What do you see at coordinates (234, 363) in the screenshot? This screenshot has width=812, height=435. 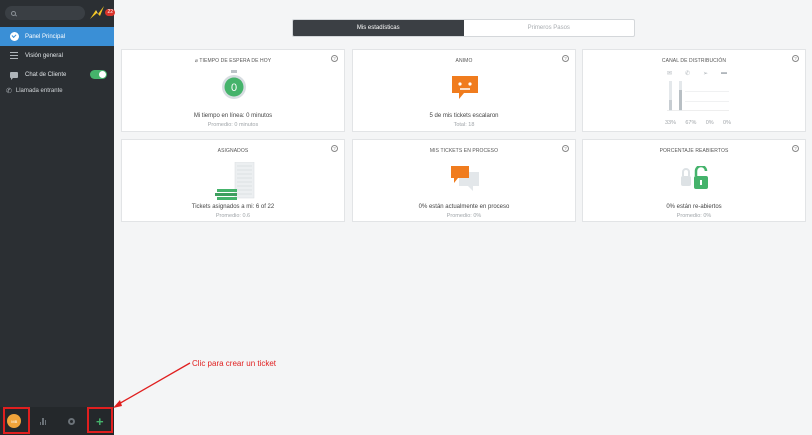 I see `annotation-text: Clic para crear un ticket` at bounding box center [234, 363].